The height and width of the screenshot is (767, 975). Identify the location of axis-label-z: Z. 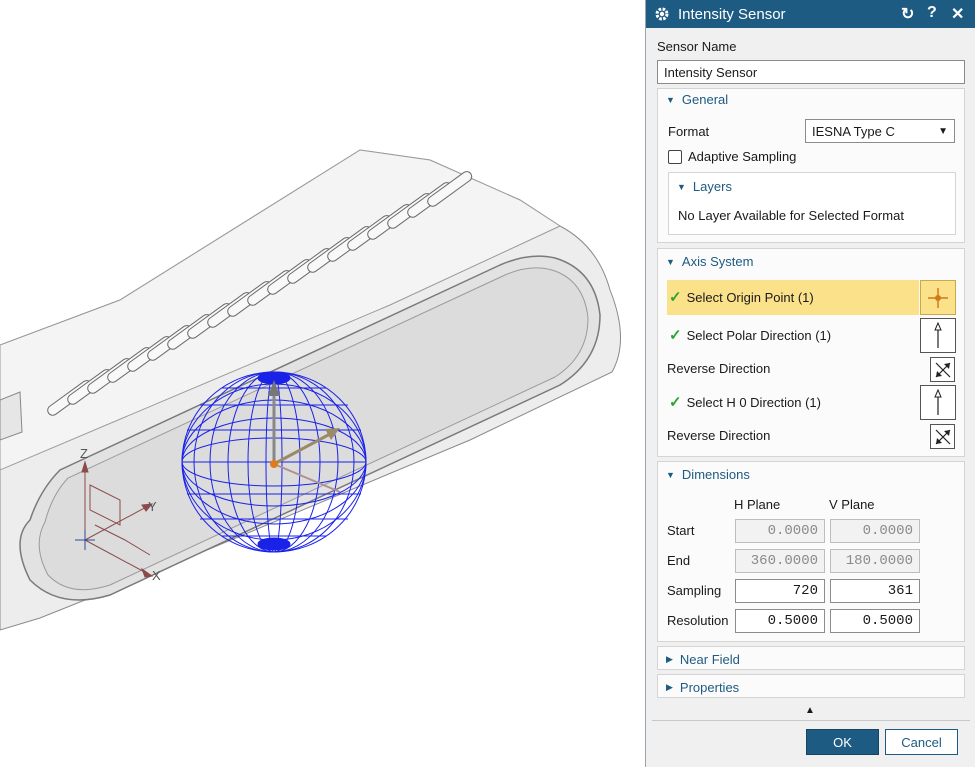
(84, 453).